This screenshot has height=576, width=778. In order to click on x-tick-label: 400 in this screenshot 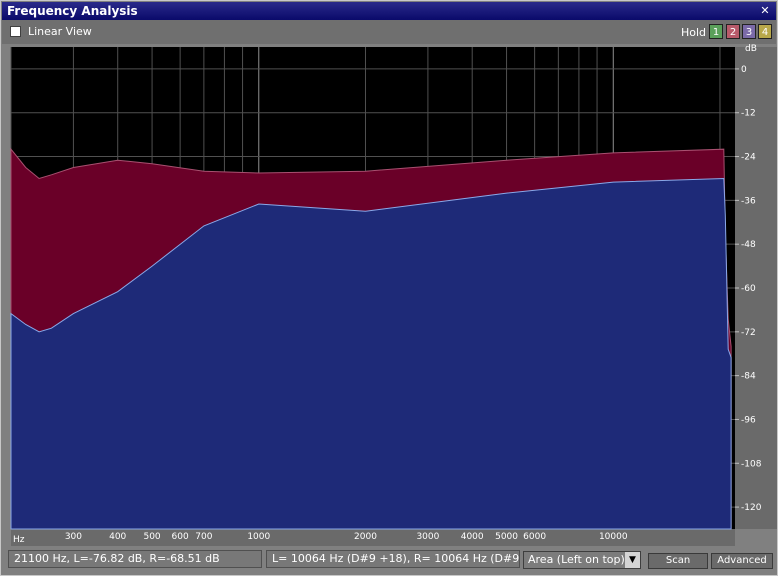, I will do `click(117, 537)`.